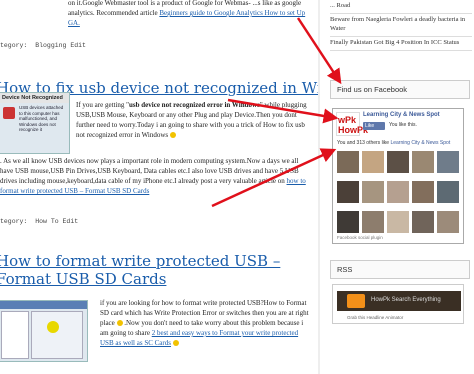 The image size is (474, 374). I want to click on rss-icon, so click(356, 301).